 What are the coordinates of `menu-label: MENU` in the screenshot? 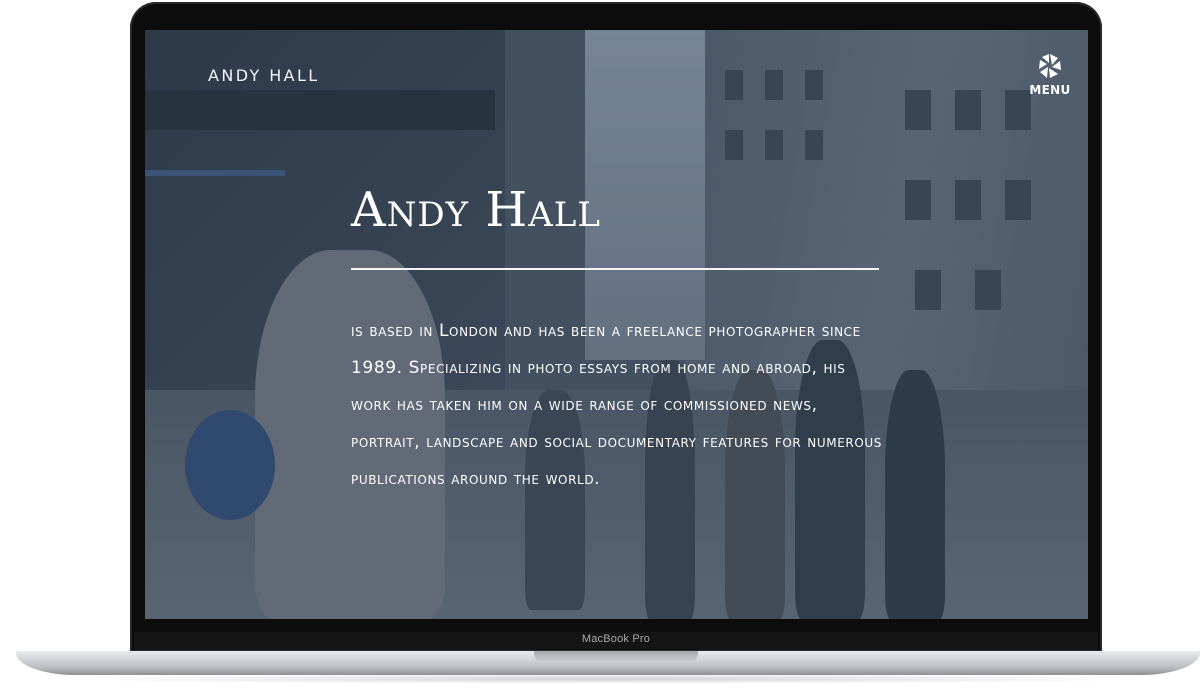 It's located at (1050, 90).